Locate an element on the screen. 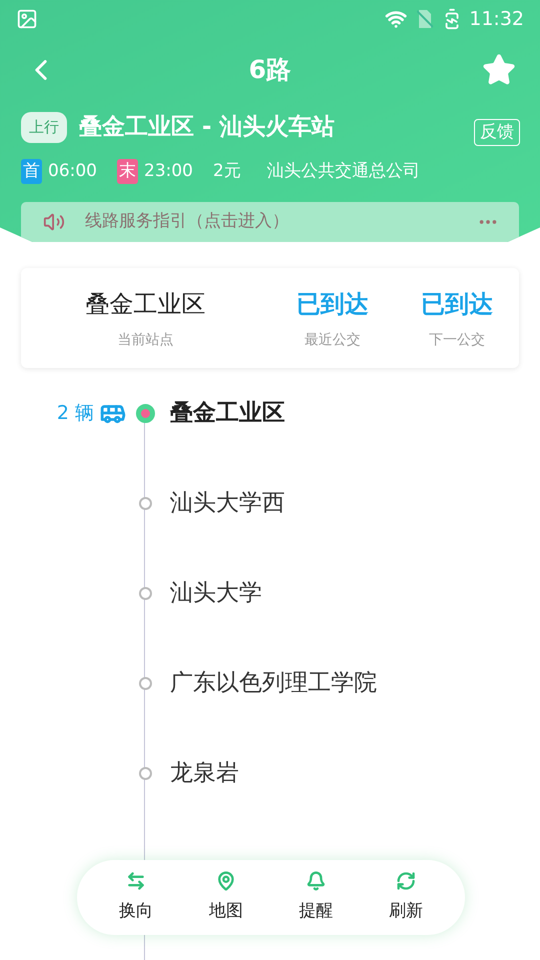  bell-icon is located at coordinates (316, 880).